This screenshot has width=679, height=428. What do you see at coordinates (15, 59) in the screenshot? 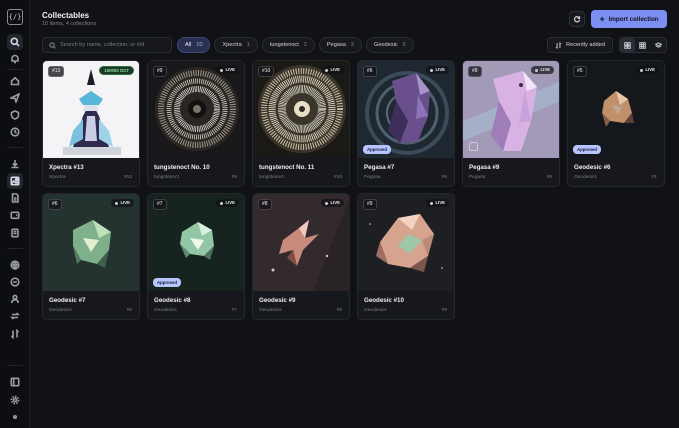
I see `bell-icon` at bounding box center [15, 59].